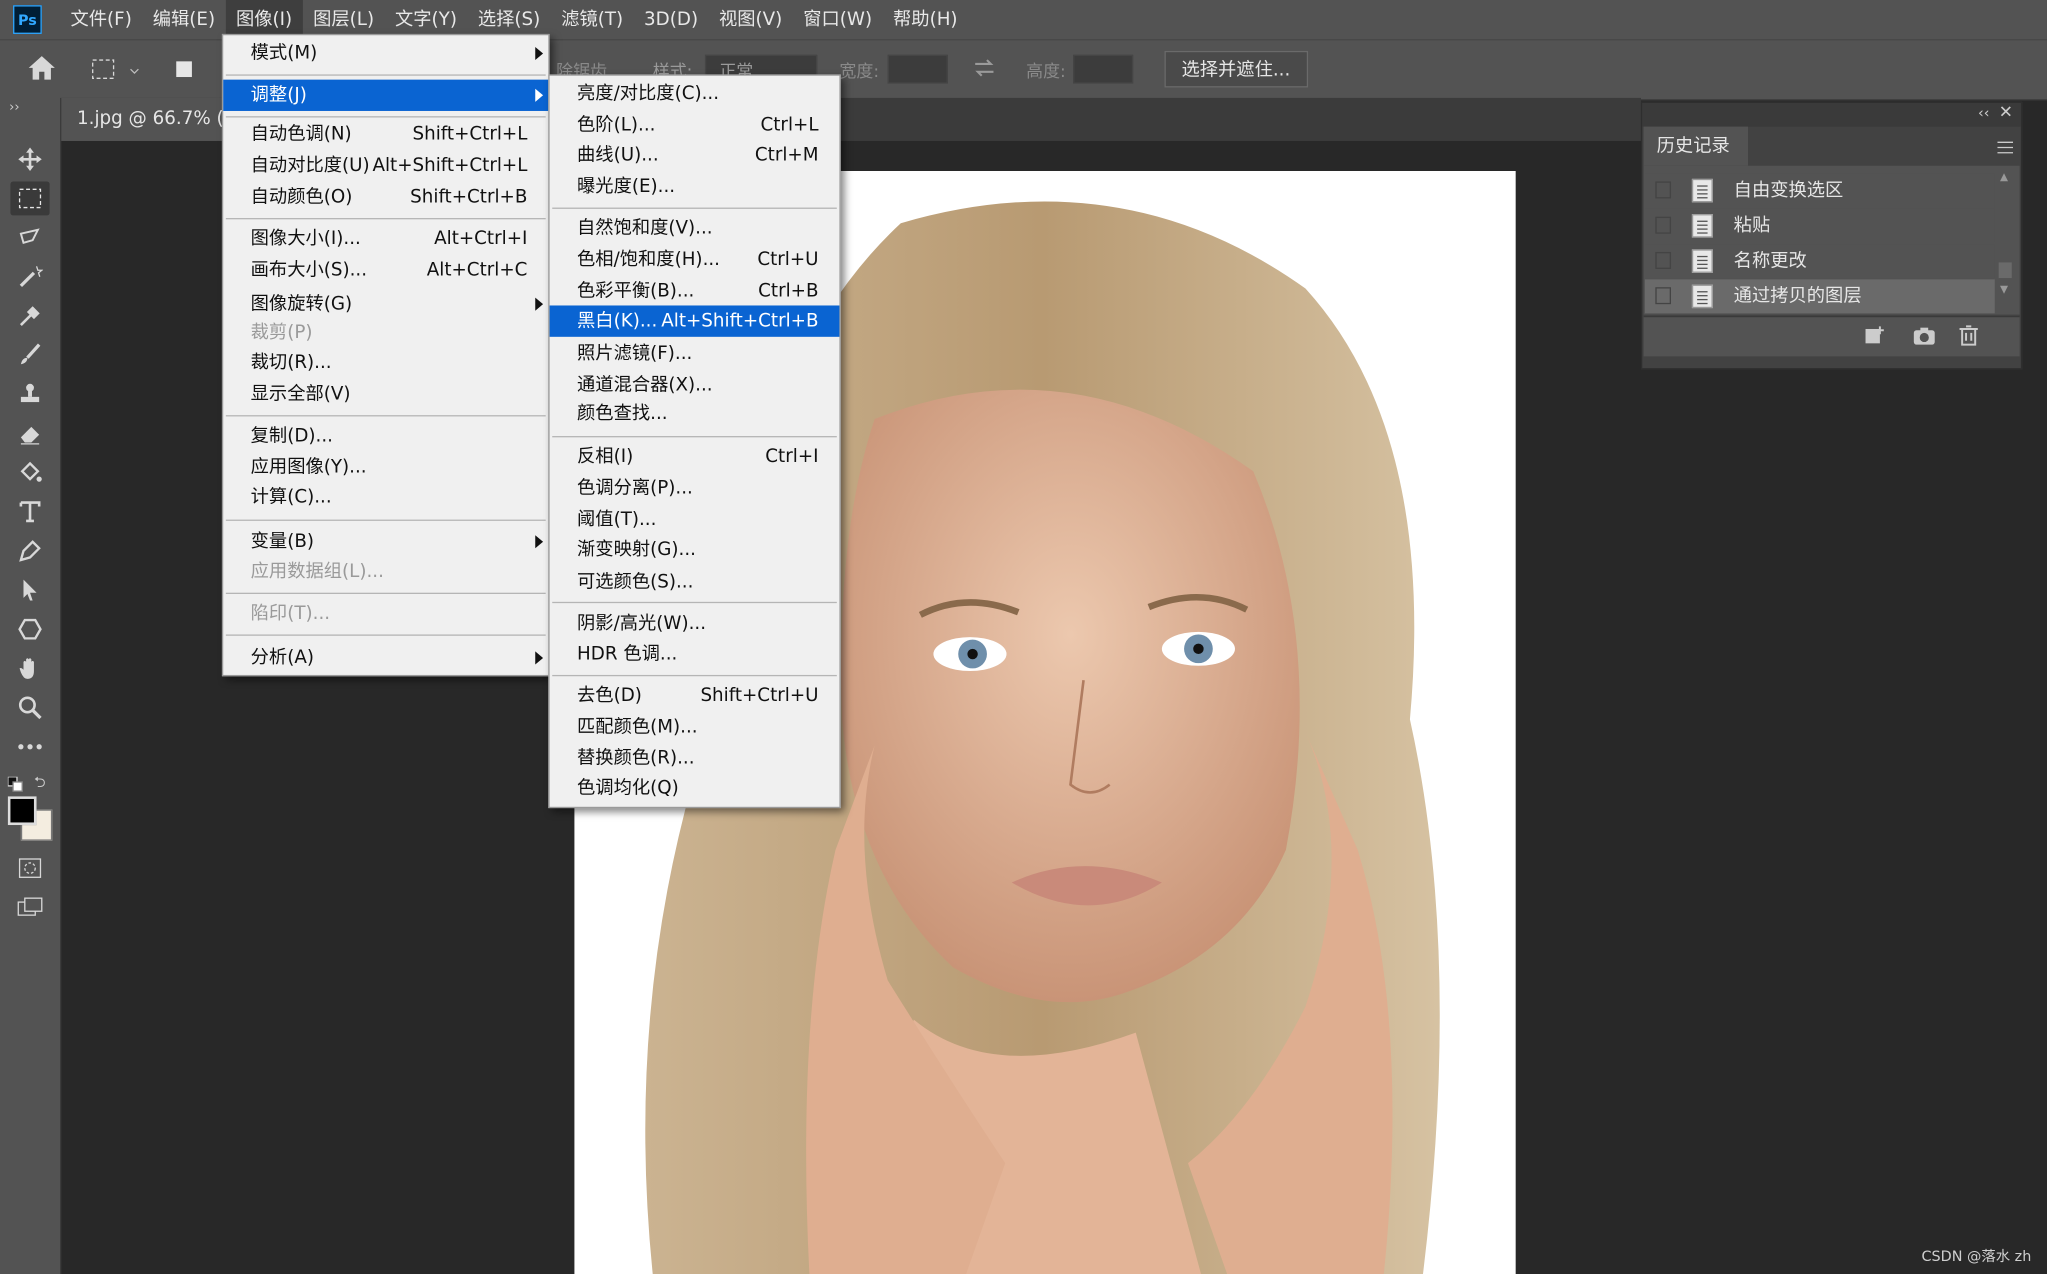 The height and width of the screenshot is (1274, 2047). Describe the element at coordinates (1968, 337) in the screenshot. I see `delete-state-icon` at that location.